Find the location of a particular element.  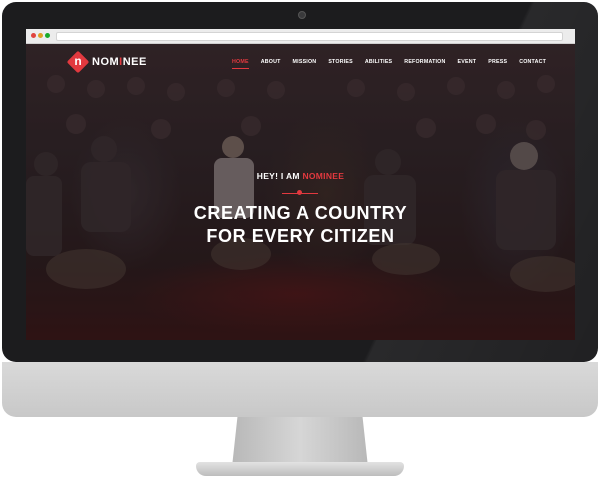

monitor-chin is located at coordinates (300, 389).